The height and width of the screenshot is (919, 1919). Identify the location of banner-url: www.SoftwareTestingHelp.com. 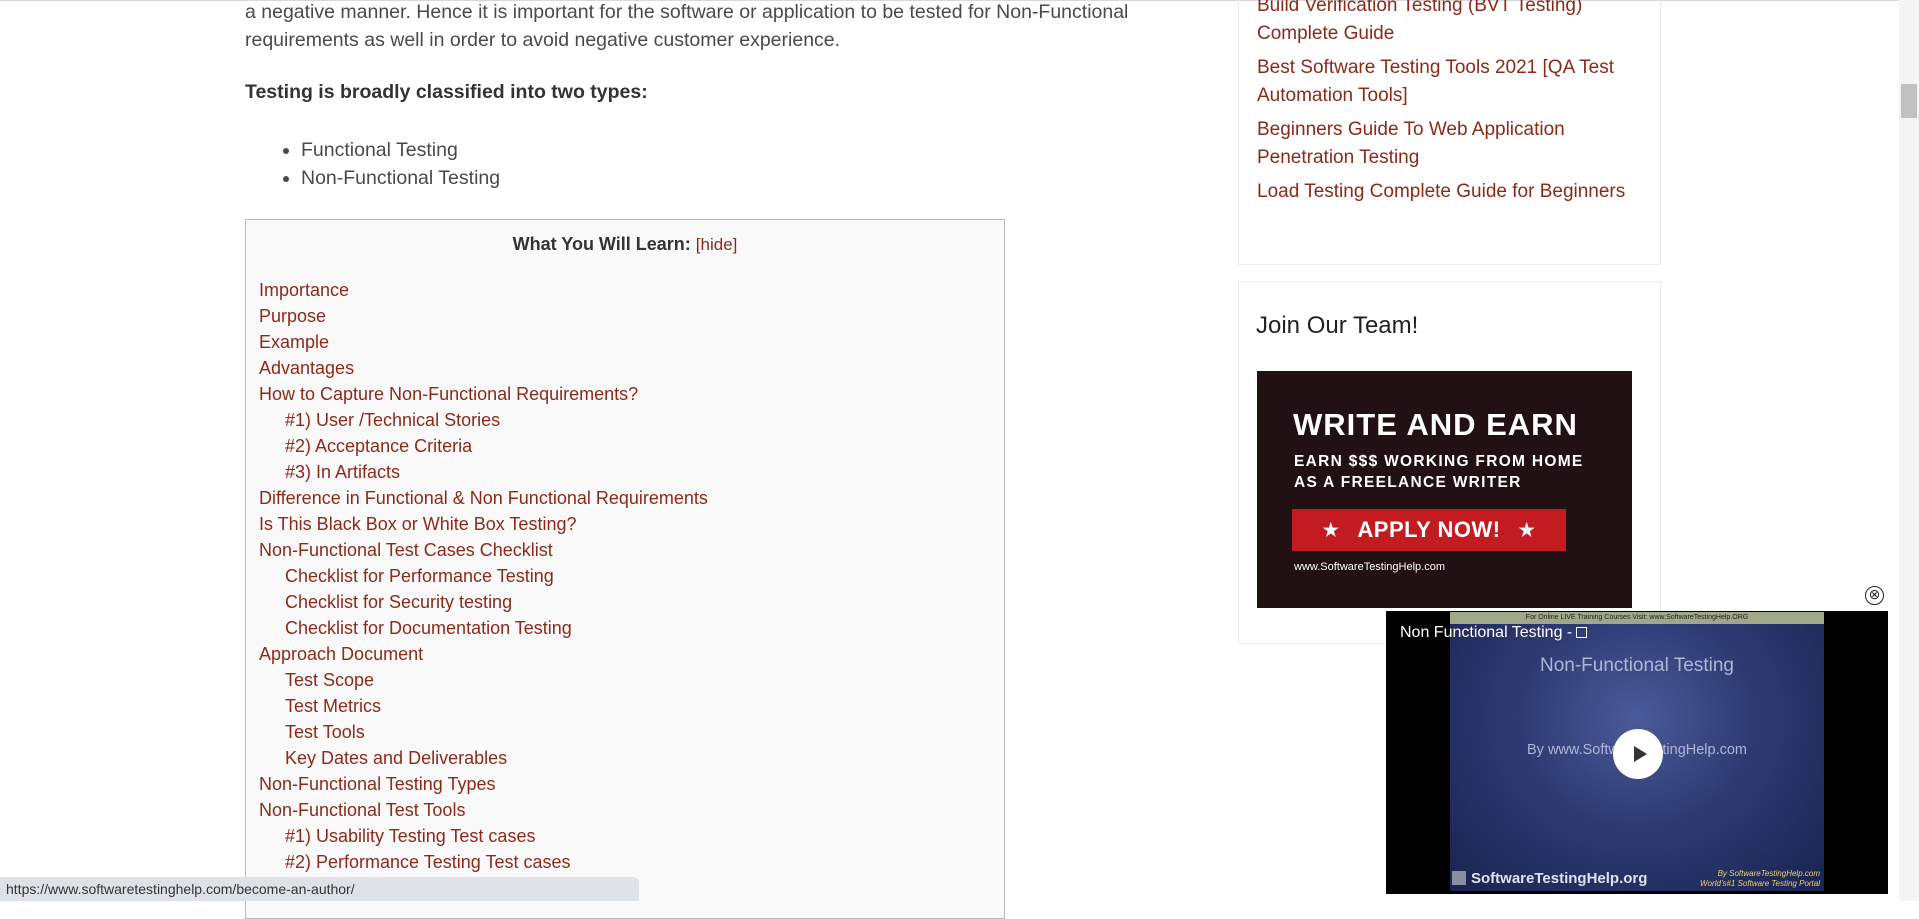
(1370, 567).